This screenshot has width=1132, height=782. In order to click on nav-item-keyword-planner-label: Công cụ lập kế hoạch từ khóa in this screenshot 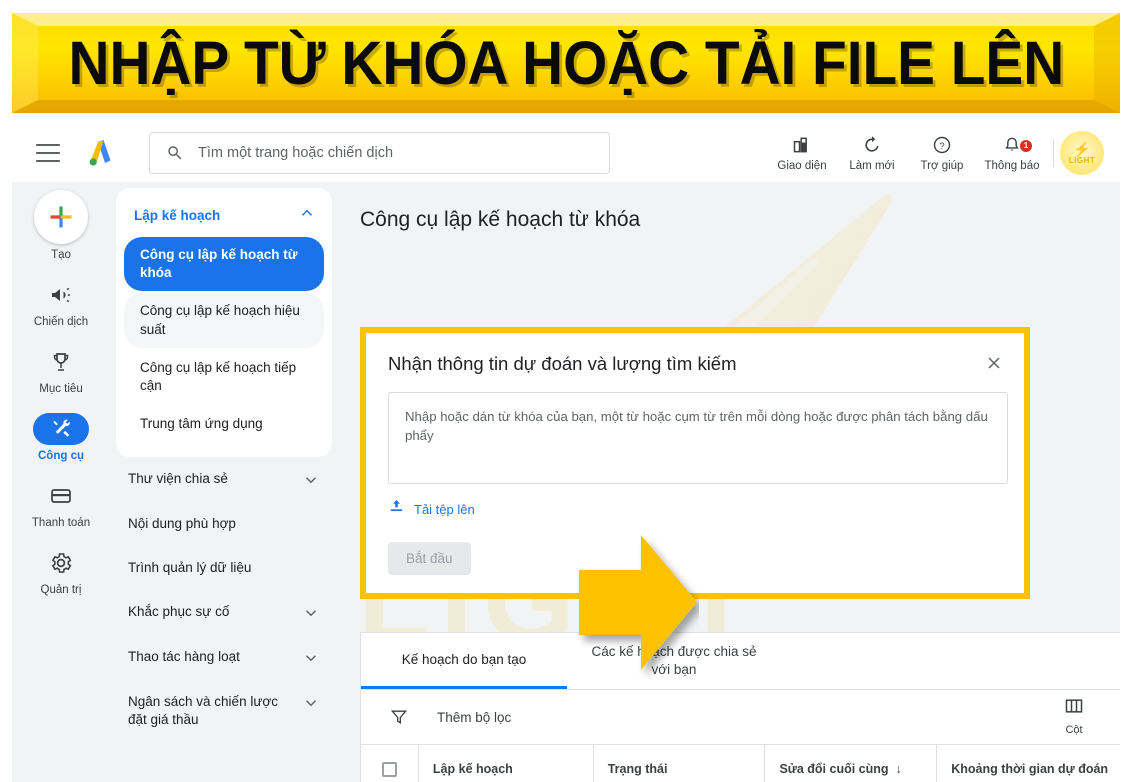, I will do `click(219, 264)`.